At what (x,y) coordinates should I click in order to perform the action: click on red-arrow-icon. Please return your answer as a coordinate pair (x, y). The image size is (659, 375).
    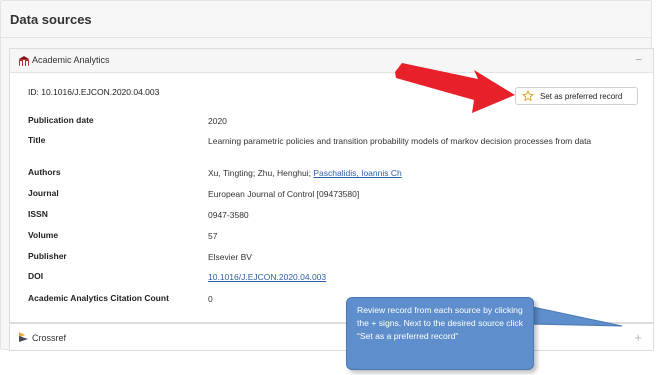
    Looking at the image, I should click on (455, 88).